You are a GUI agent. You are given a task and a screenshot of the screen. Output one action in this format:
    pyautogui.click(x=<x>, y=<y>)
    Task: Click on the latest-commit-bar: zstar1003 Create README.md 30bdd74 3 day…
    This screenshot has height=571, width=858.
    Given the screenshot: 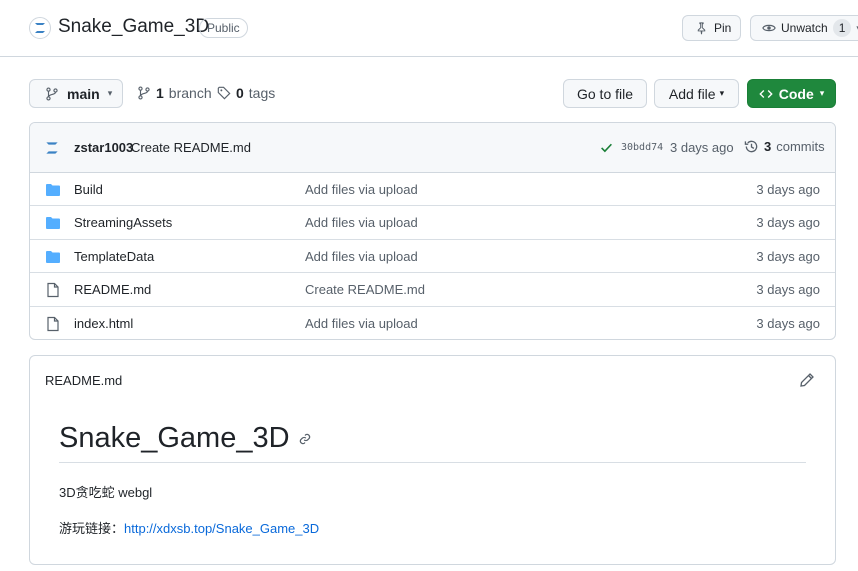 What is the action you would take?
    pyautogui.click(x=432, y=148)
    